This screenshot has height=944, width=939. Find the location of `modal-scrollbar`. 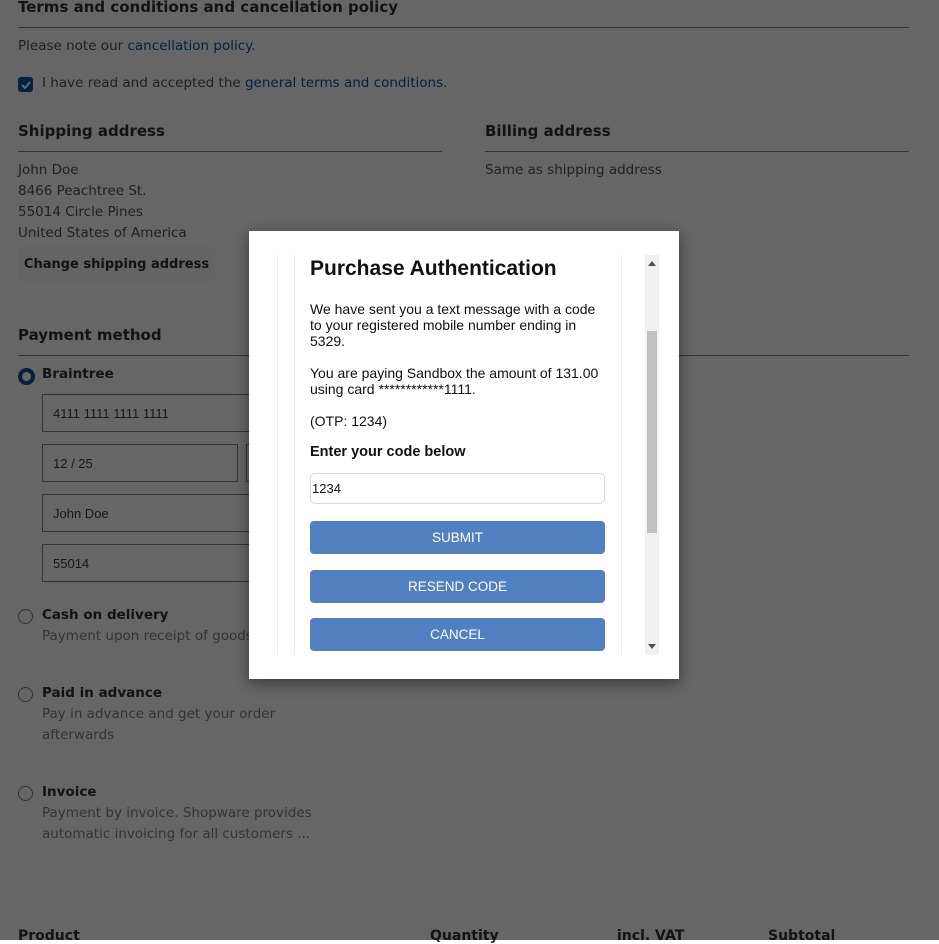

modal-scrollbar is located at coordinates (652, 455).